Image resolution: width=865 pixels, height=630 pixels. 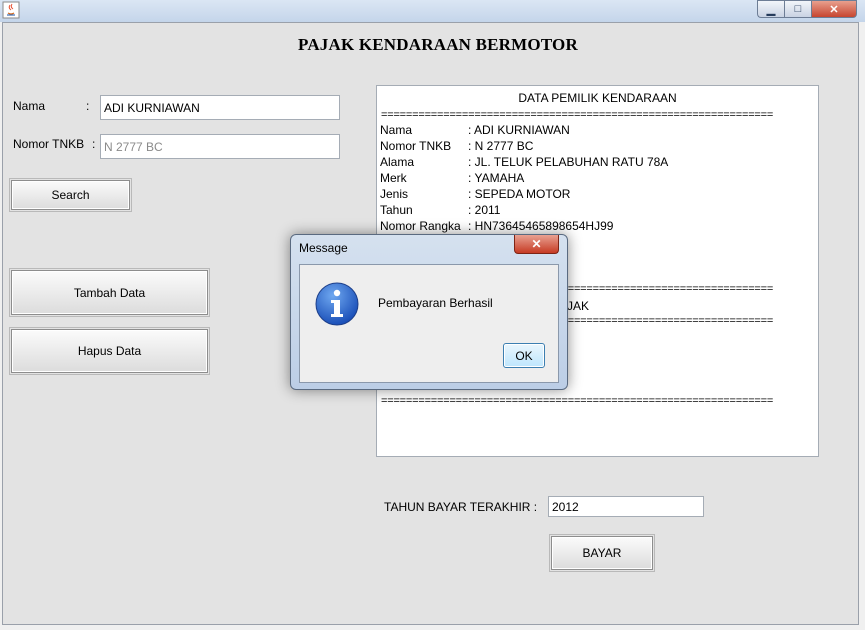 What do you see at coordinates (429, 323) in the screenshot?
I see `dialog-body: Pembayaran Berhasil OK` at bounding box center [429, 323].